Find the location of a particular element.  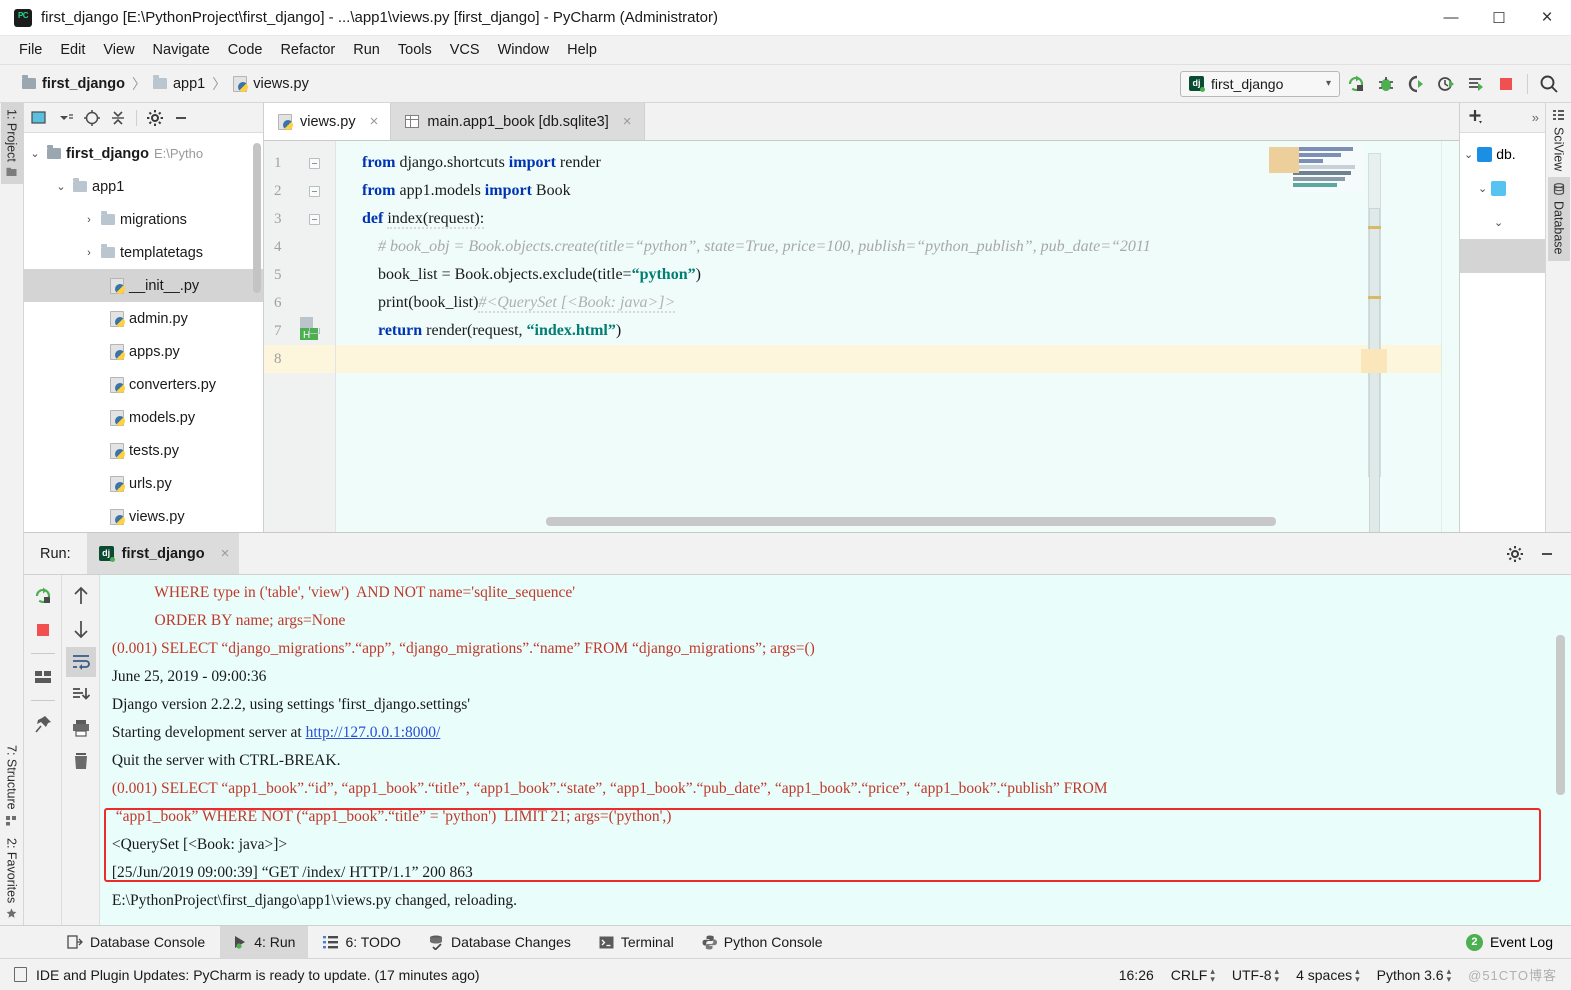

tree-item-tests-py: tests.py is located at coordinates (143, 450).